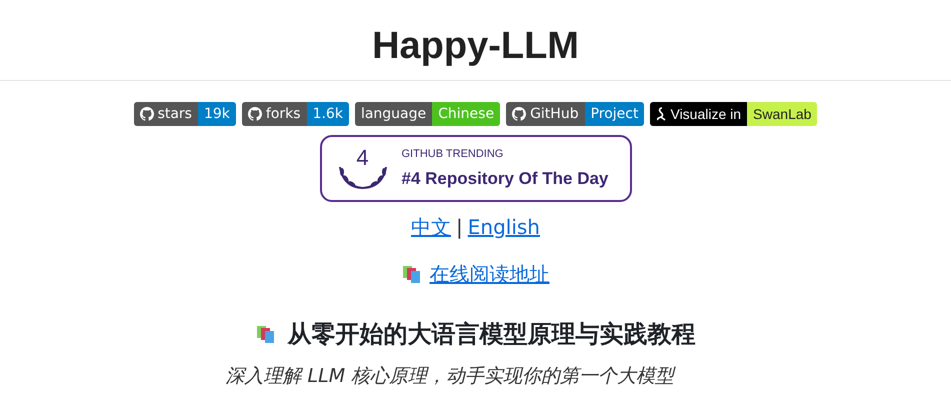 Image resolution: width=951 pixels, height=419 pixels. Describe the element at coordinates (466, 114) in the screenshot. I see `badge-value: Chinese` at that location.